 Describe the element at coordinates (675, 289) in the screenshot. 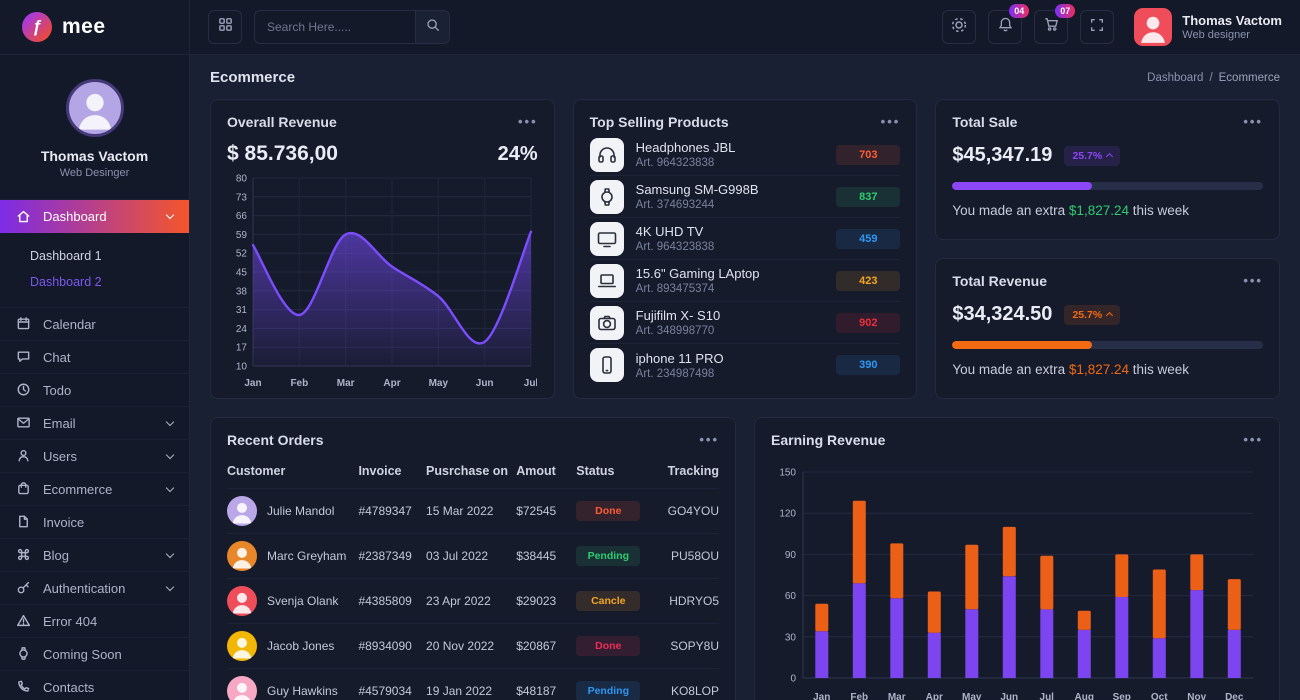

I see `product-article: Art. 893475374` at that location.